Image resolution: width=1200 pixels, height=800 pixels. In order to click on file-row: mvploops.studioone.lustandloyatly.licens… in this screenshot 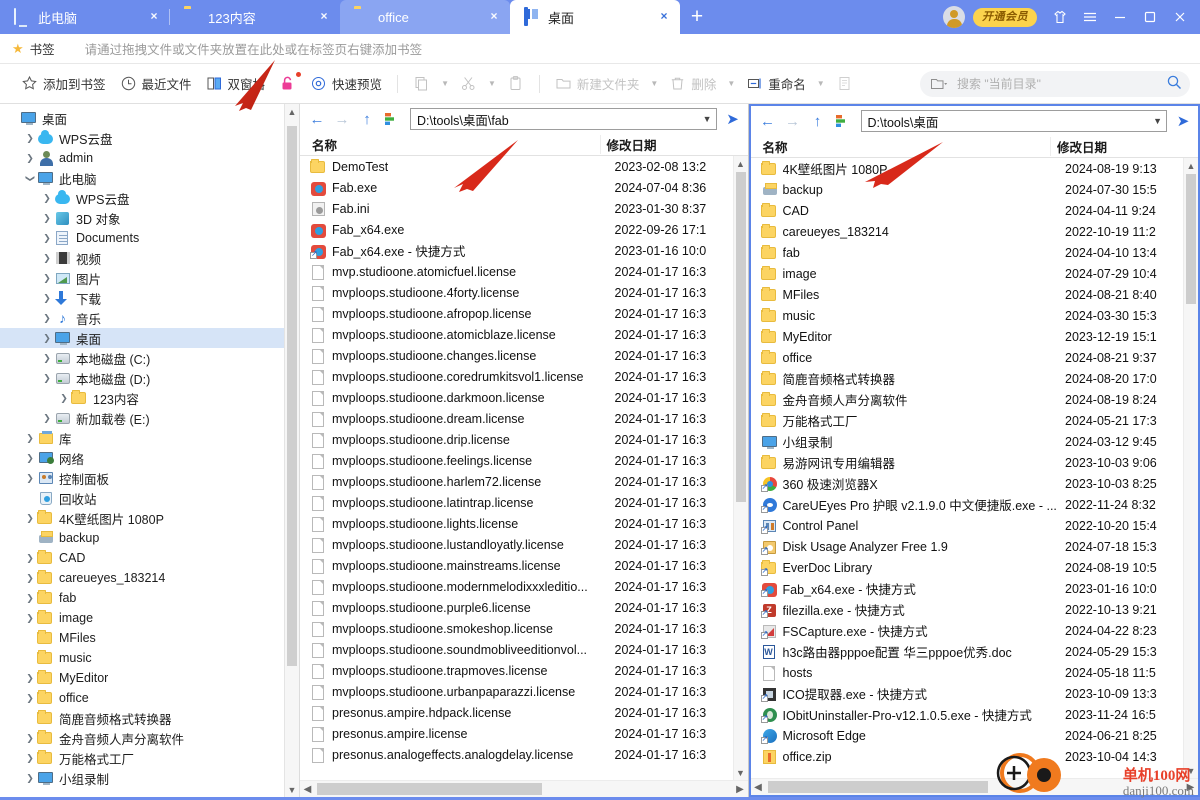, I will do `click(524, 544)`.